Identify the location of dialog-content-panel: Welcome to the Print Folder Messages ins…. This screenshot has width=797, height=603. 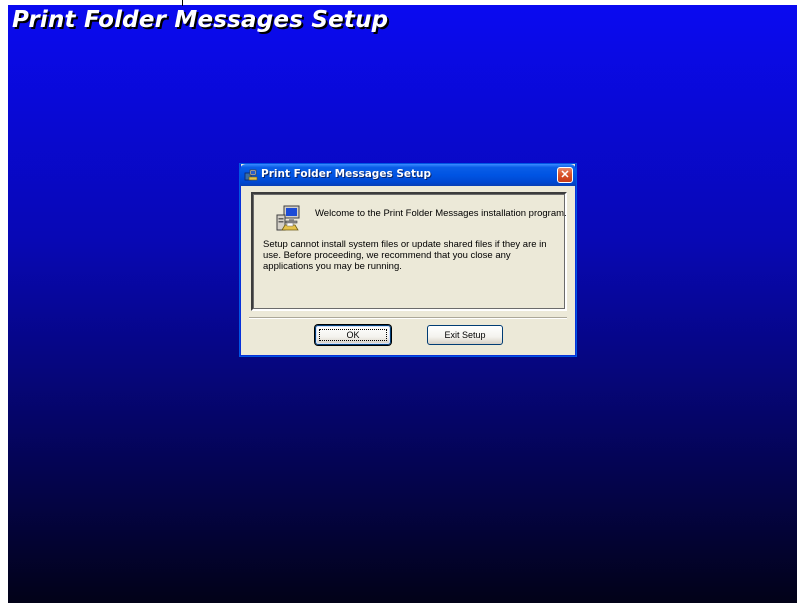
(409, 251).